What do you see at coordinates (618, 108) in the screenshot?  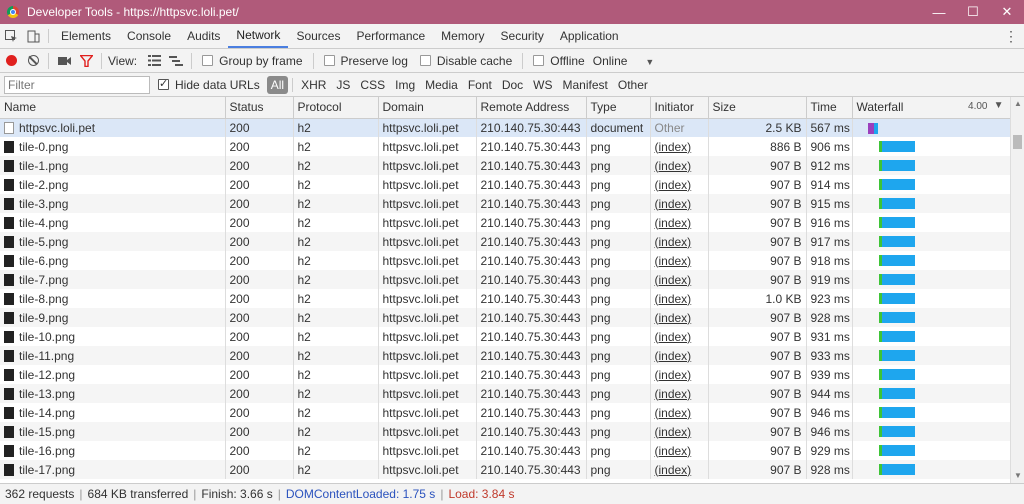 I see `column-header-type: Type` at bounding box center [618, 108].